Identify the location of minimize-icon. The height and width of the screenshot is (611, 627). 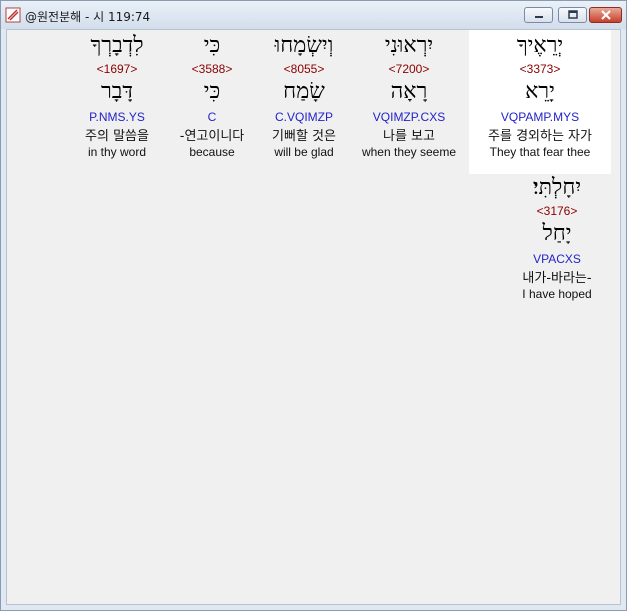
(538, 17).